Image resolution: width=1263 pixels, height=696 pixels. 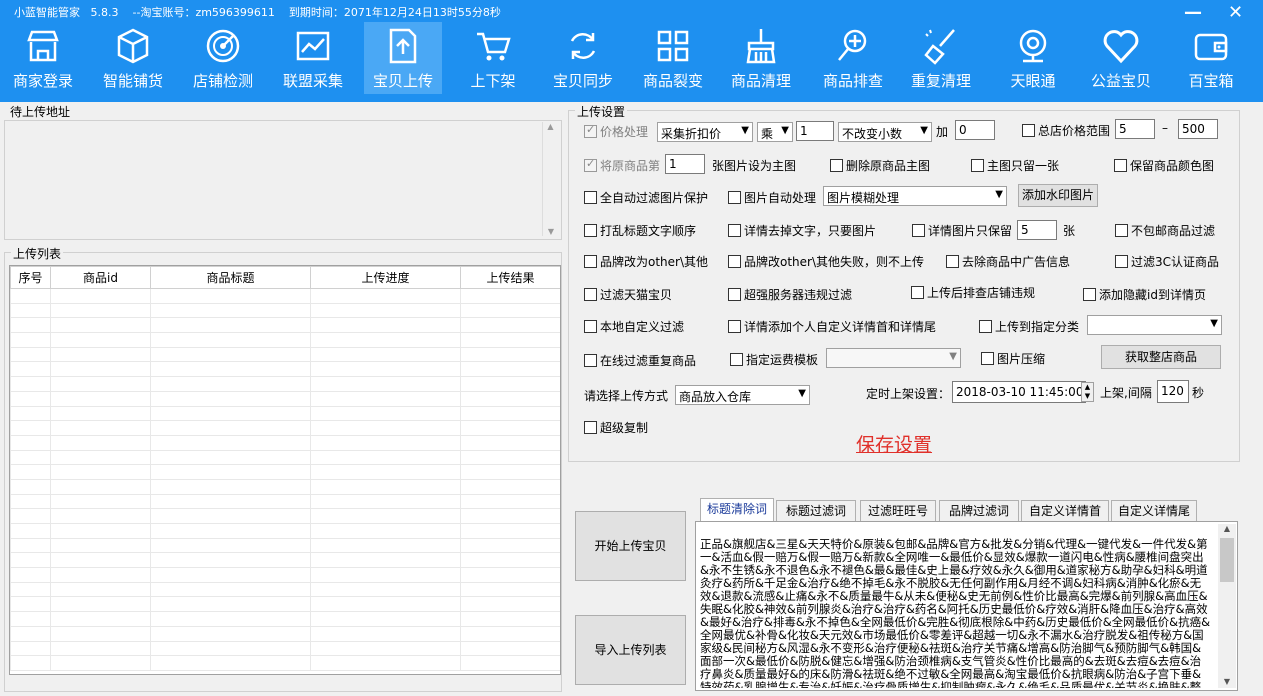 I want to click on tab-1: 标题清除词, so click(x=737, y=510).